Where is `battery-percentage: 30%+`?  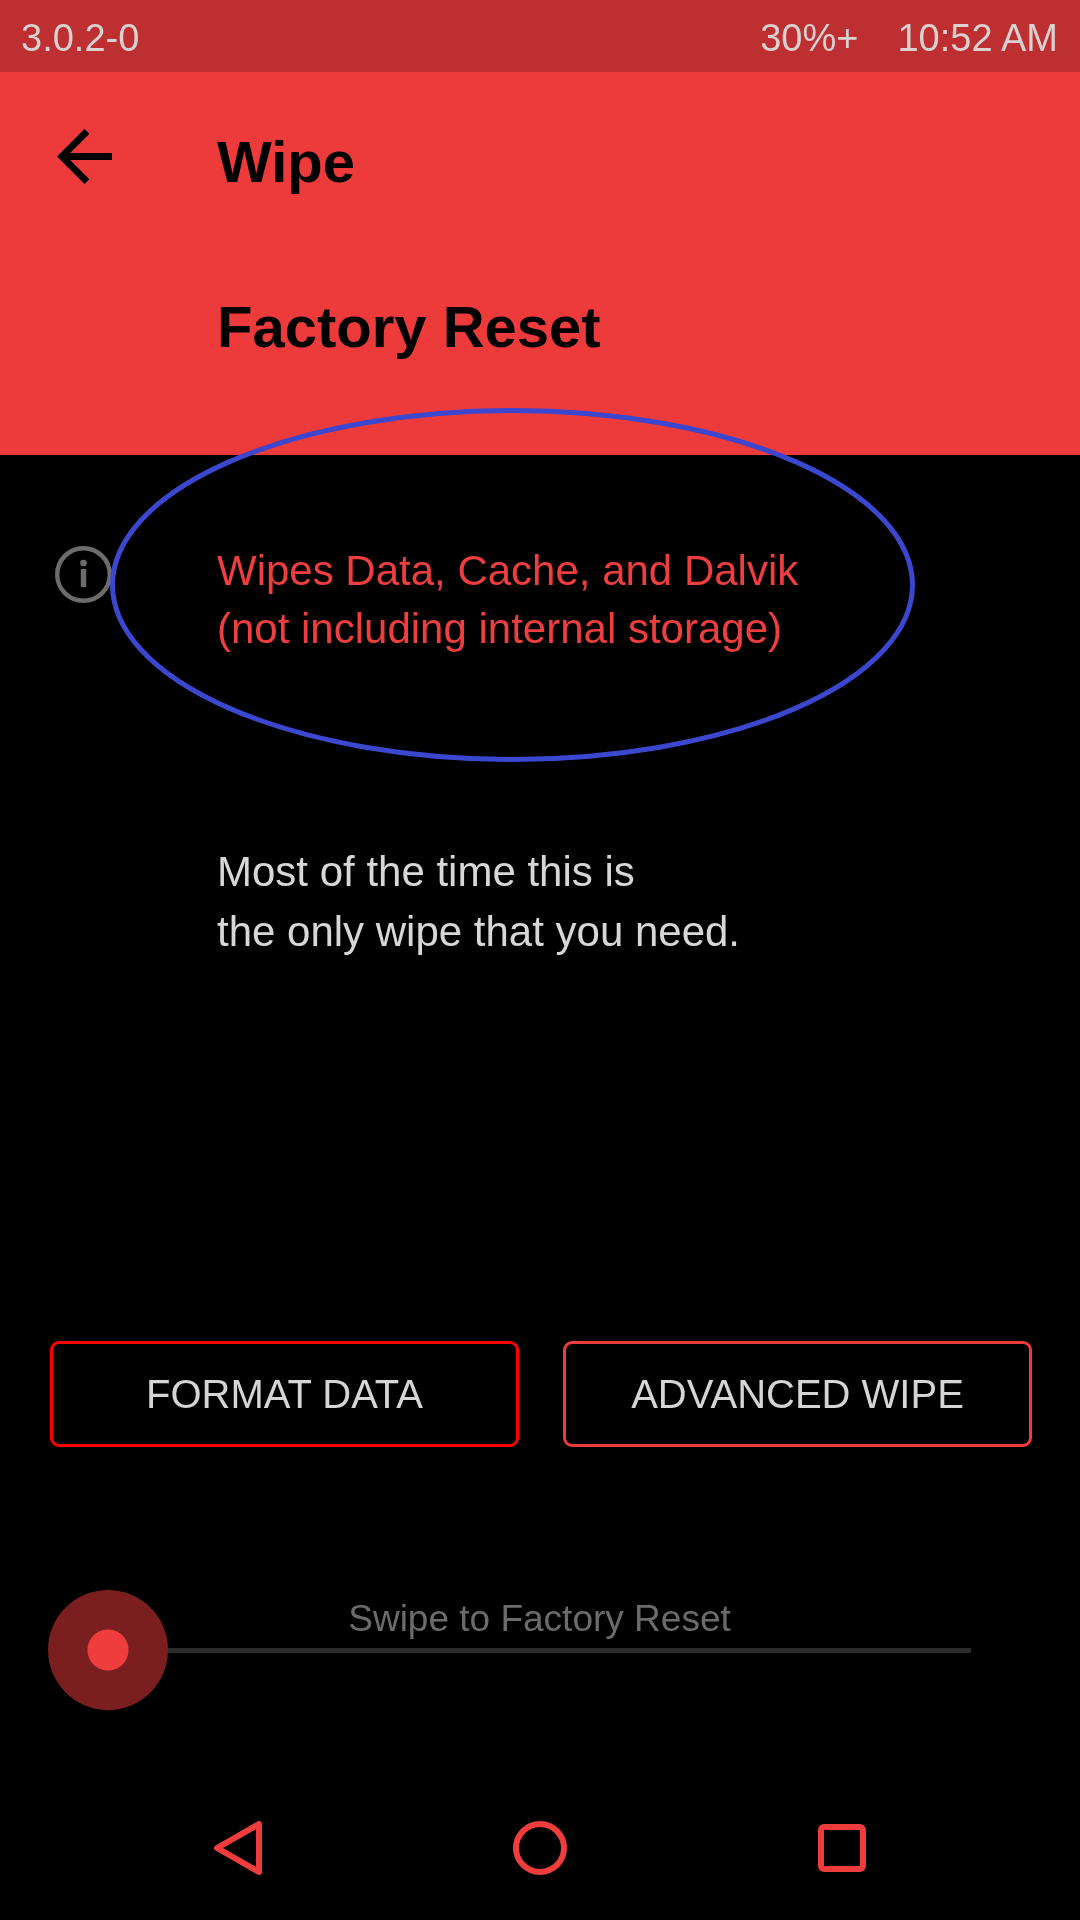 battery-percentage: 30%+ is located at coordinates (809, 37).